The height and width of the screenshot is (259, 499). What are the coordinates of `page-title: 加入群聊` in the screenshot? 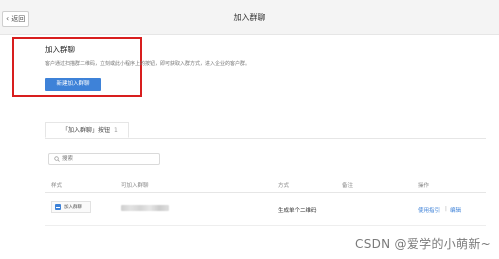 It's located at (249, 17).